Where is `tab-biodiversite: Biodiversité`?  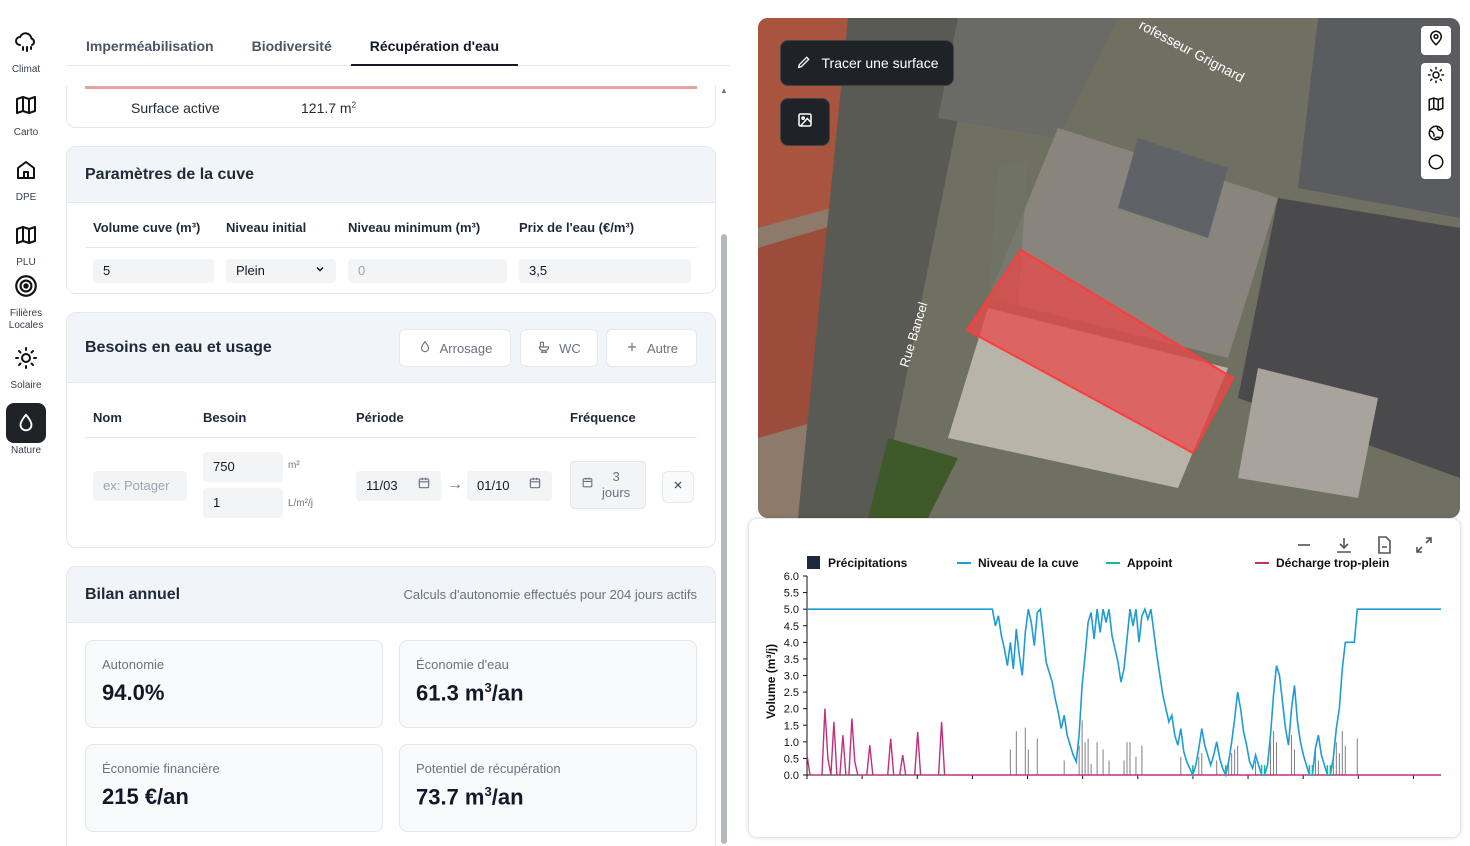 tab-biodiversite: Biodiversité is located at coordinates (292, 46).